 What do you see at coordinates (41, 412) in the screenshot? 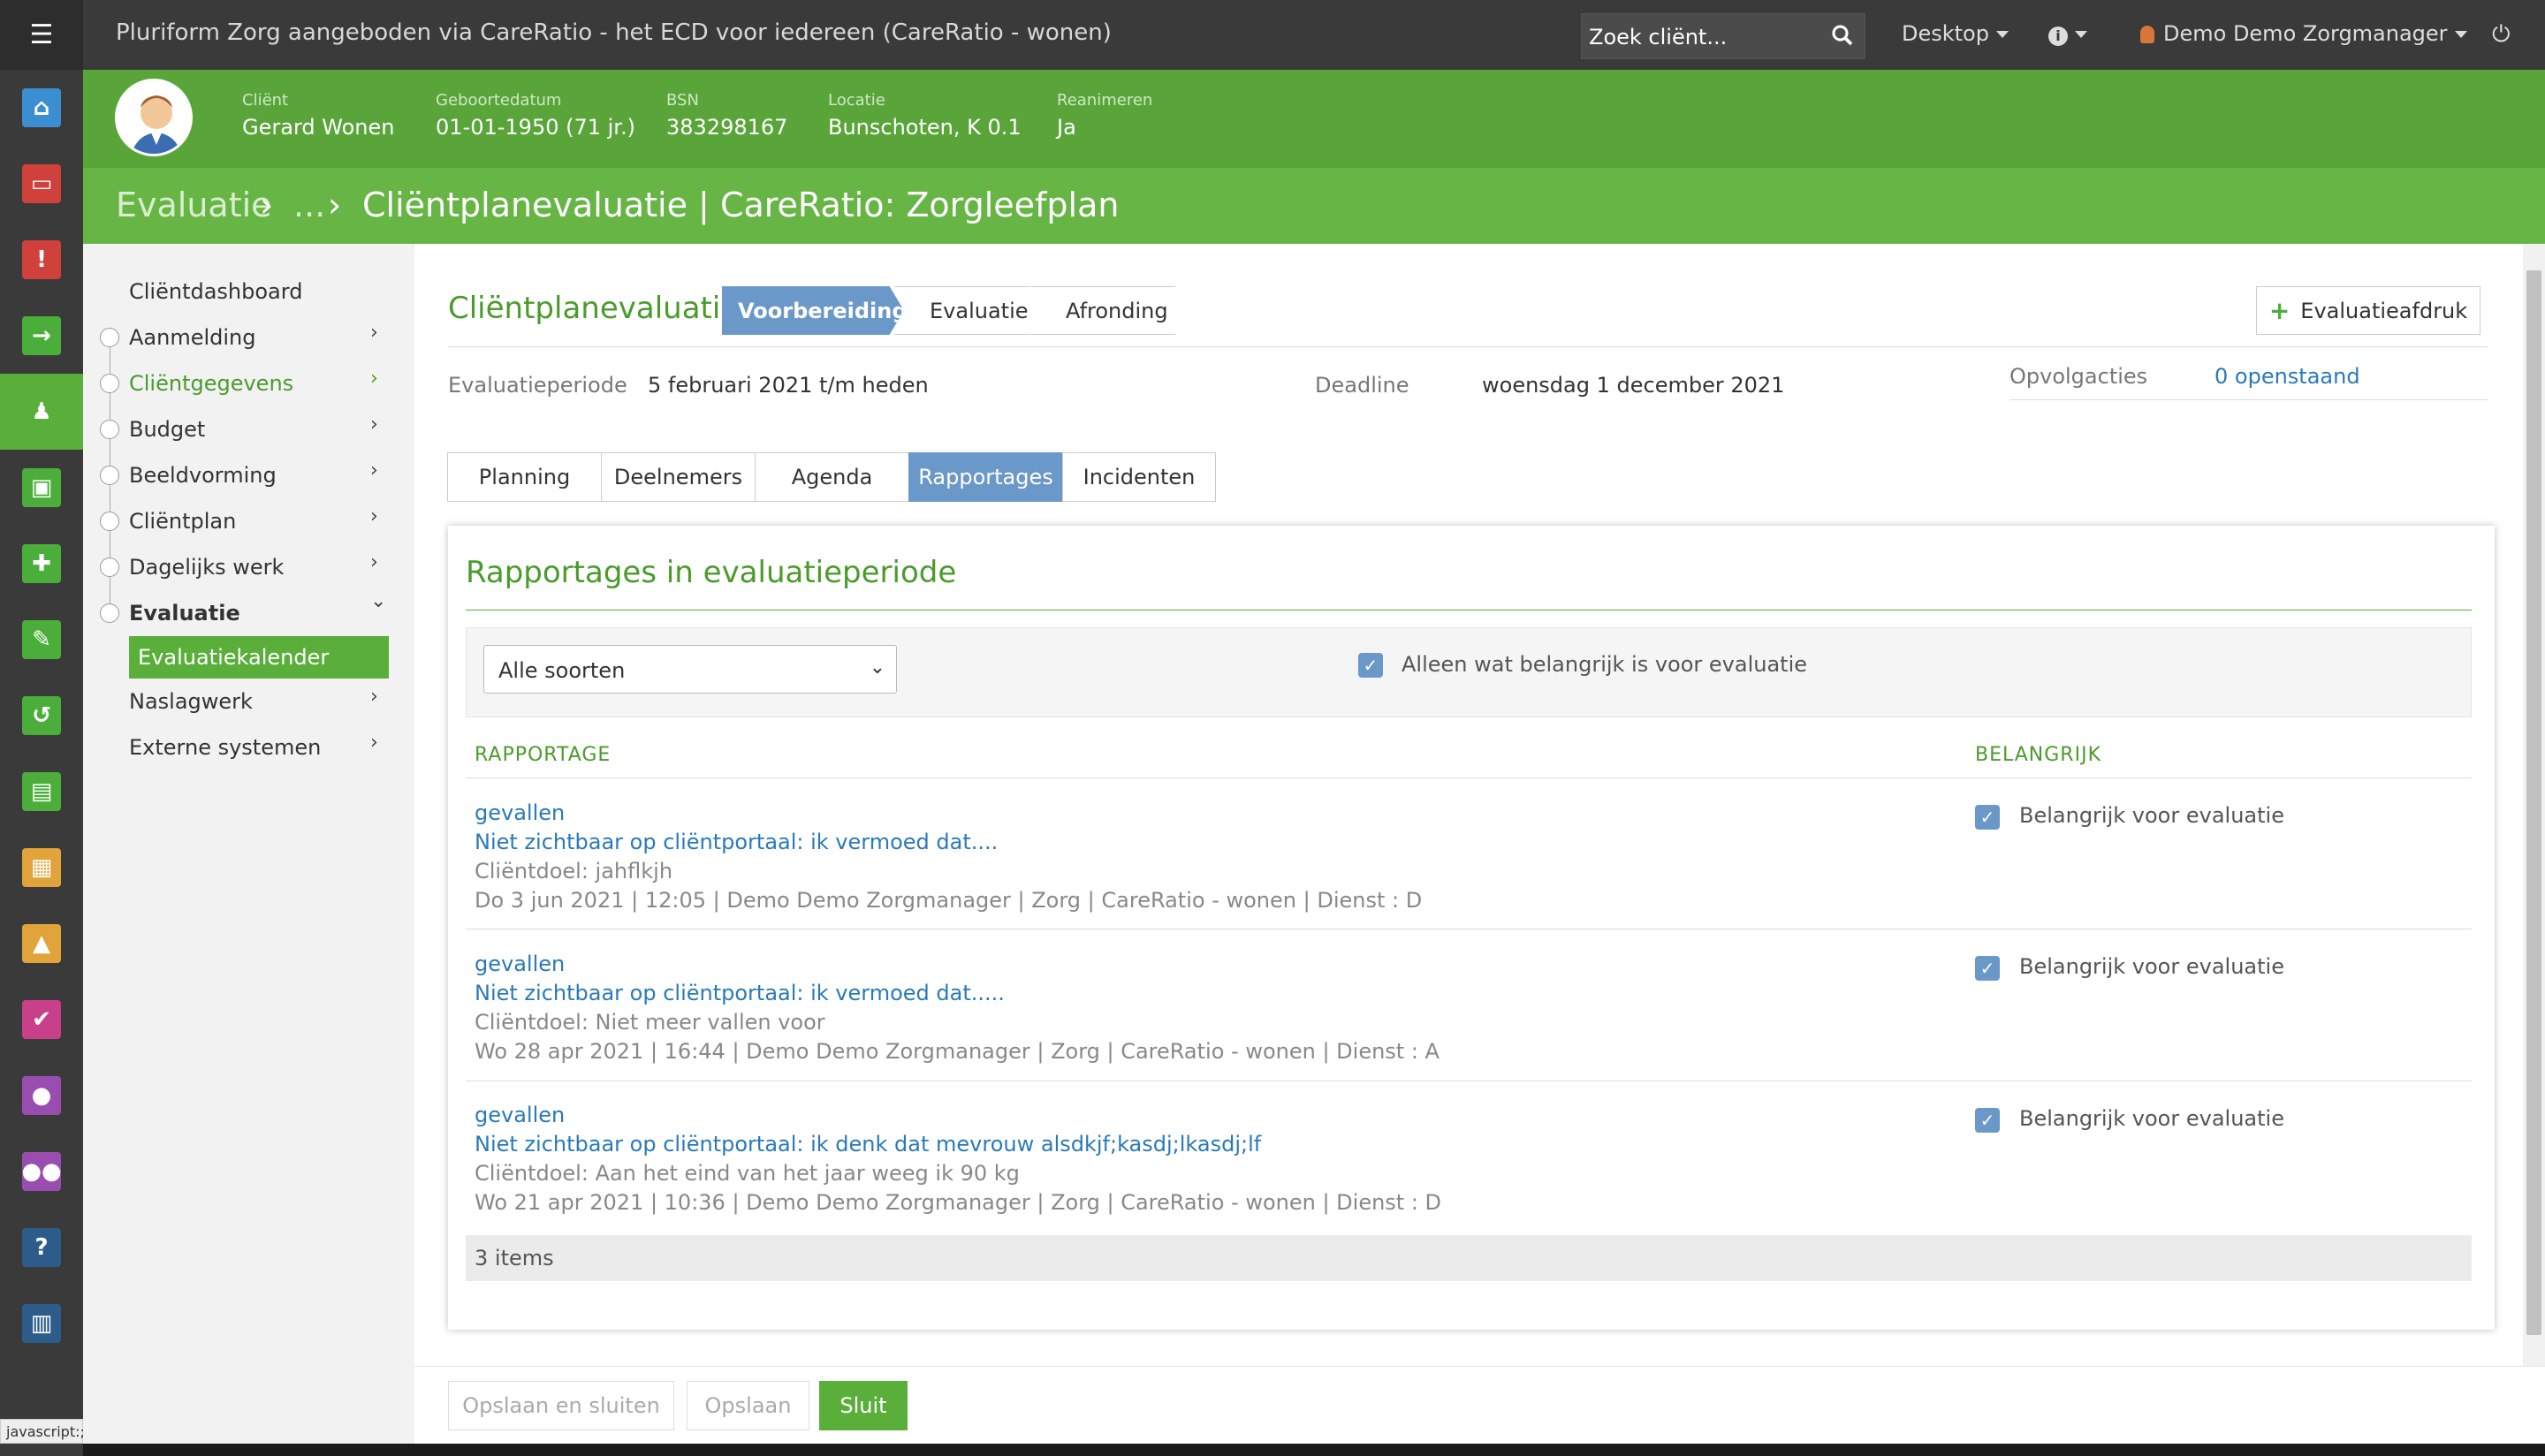
I see `client-button: ♟` at bounding box center [41, 412].